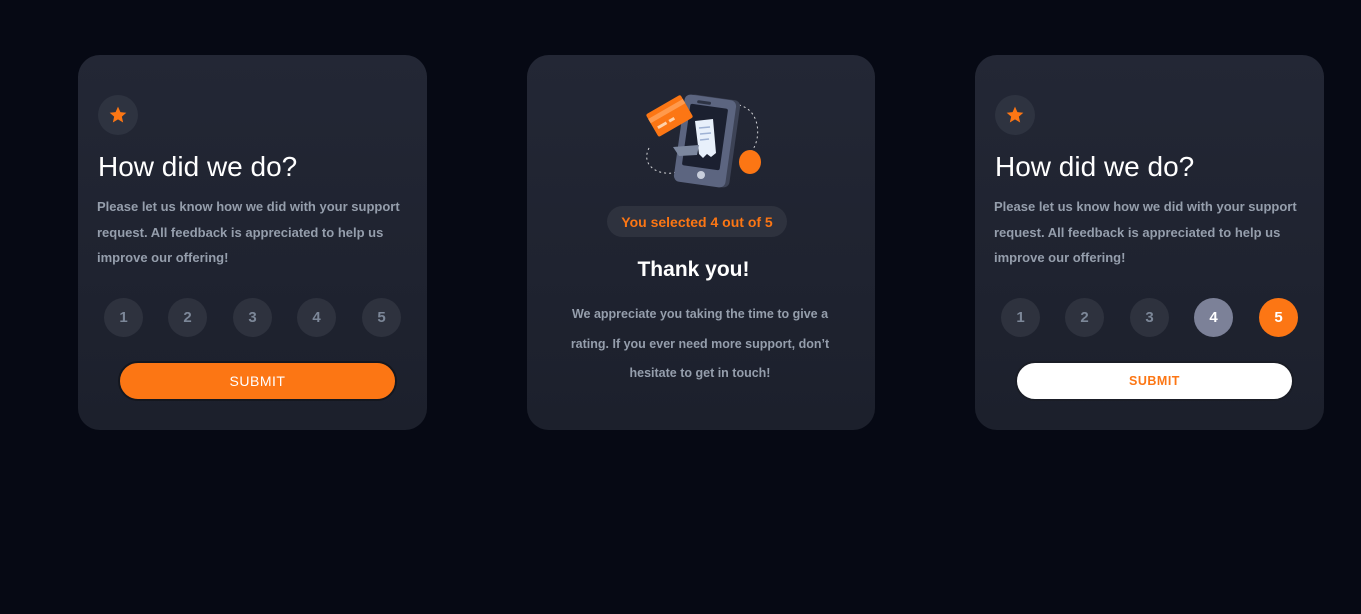  I want to click on rating-button-4: 4, so click(316, 317).